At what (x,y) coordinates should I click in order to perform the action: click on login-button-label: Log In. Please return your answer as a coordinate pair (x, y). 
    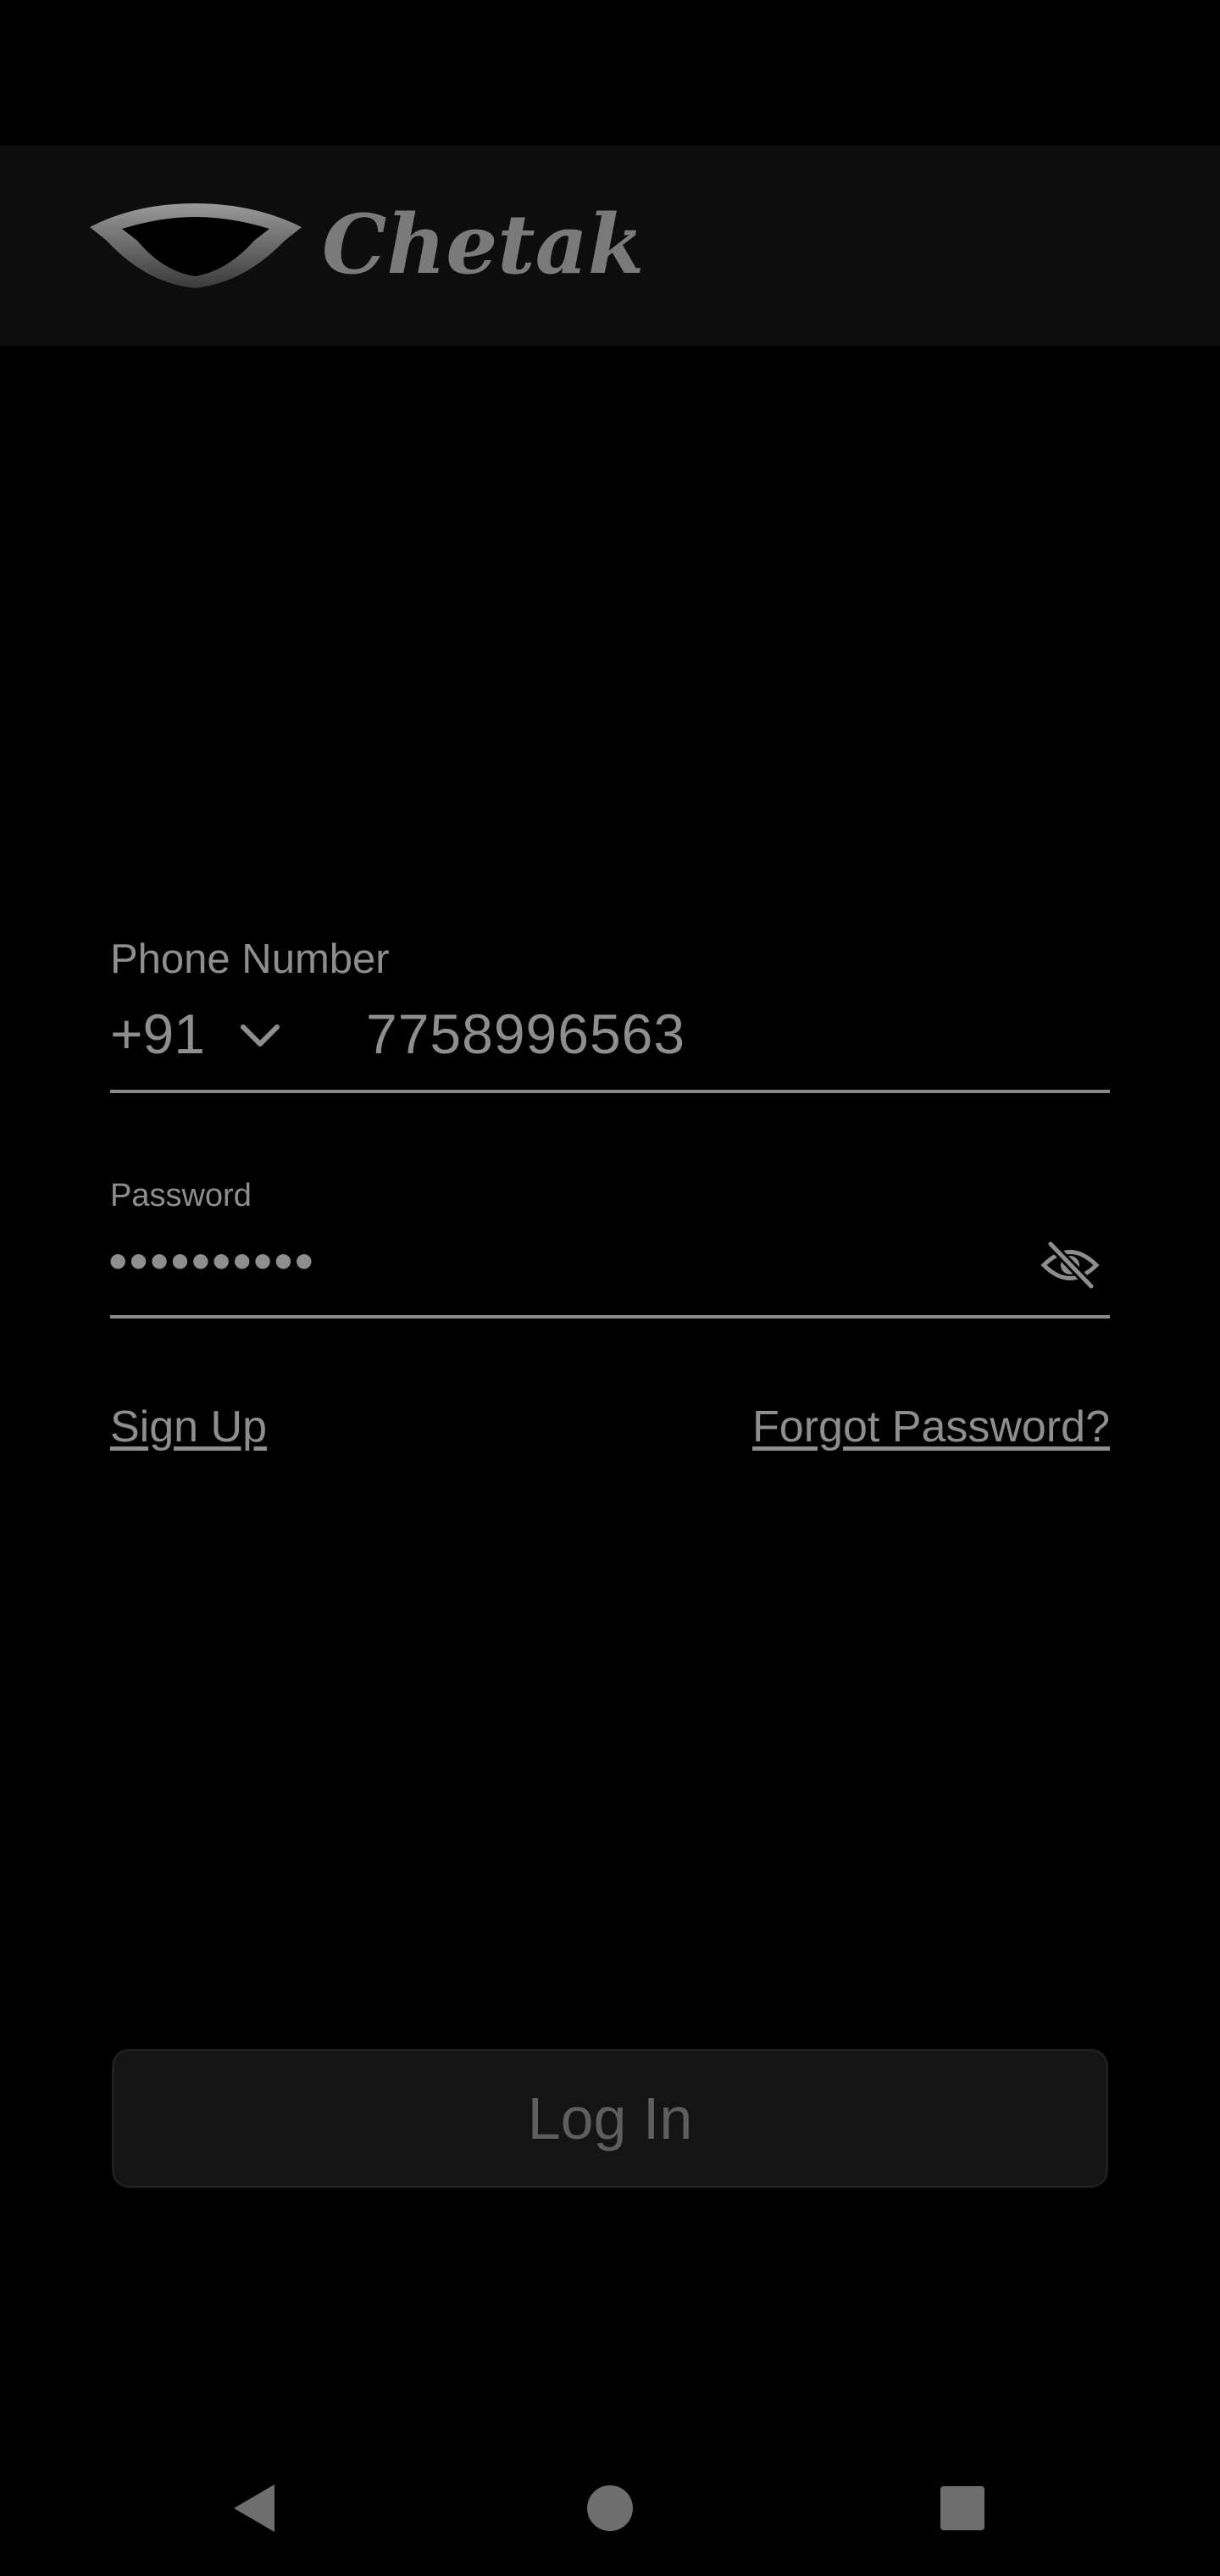
    Looking at the image, I should click on (610, 2118).